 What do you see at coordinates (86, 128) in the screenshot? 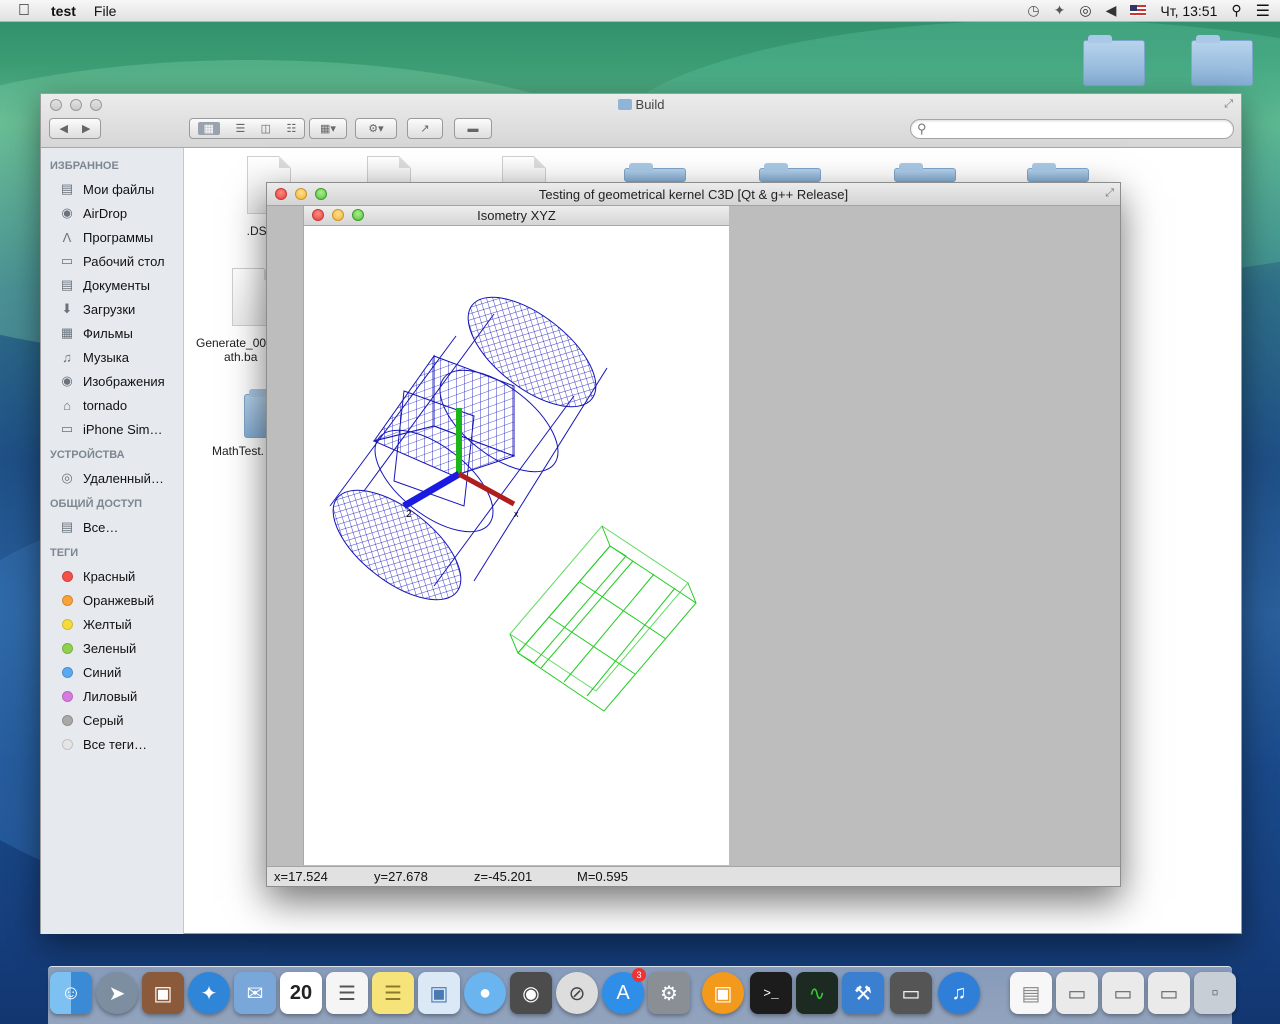
I see `forward-icon: ▶` at bounding box center [86, 128].